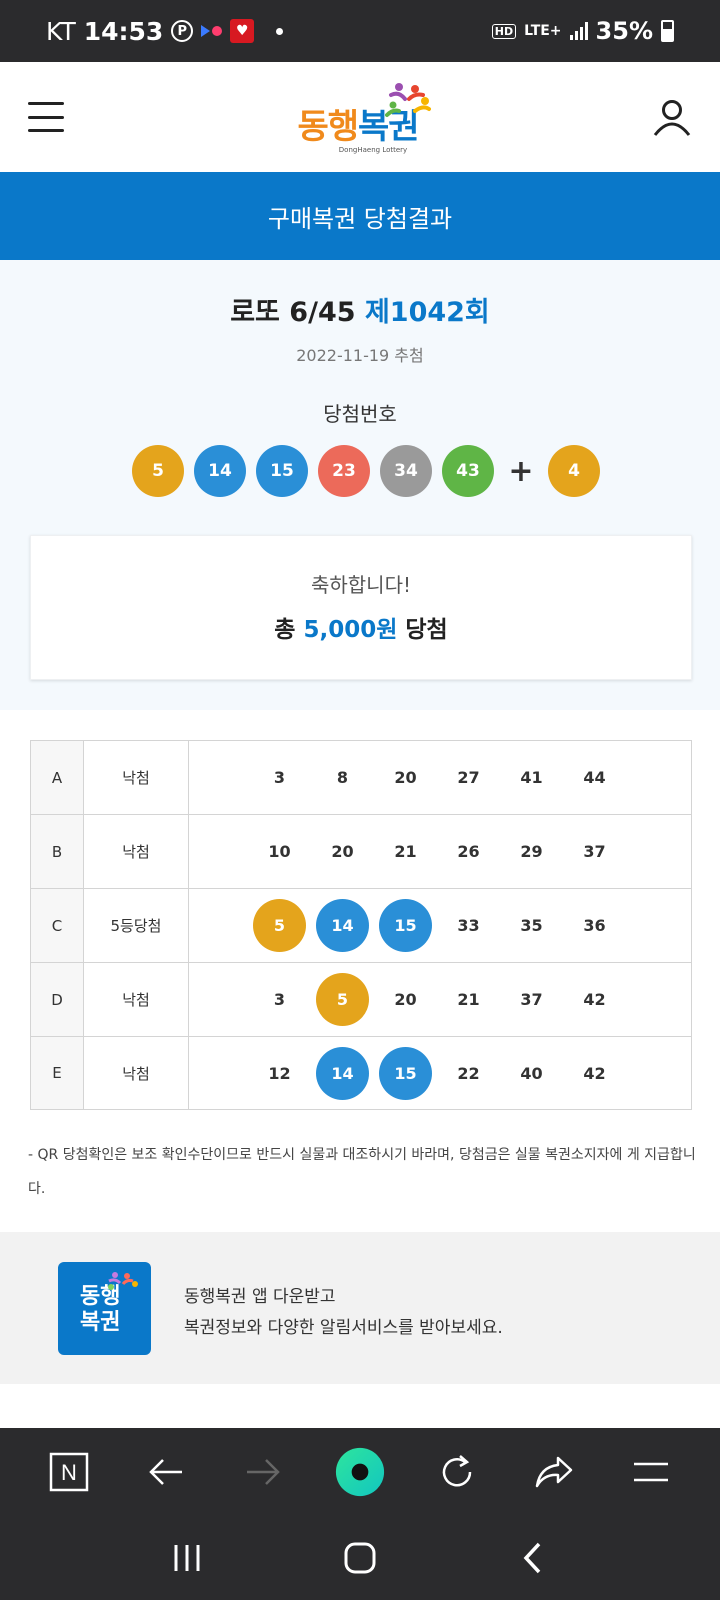  What do you see at coordinates (280, 31) in the screenshot?
I see `notification-dot-icon` at bounding box center [280, 31].